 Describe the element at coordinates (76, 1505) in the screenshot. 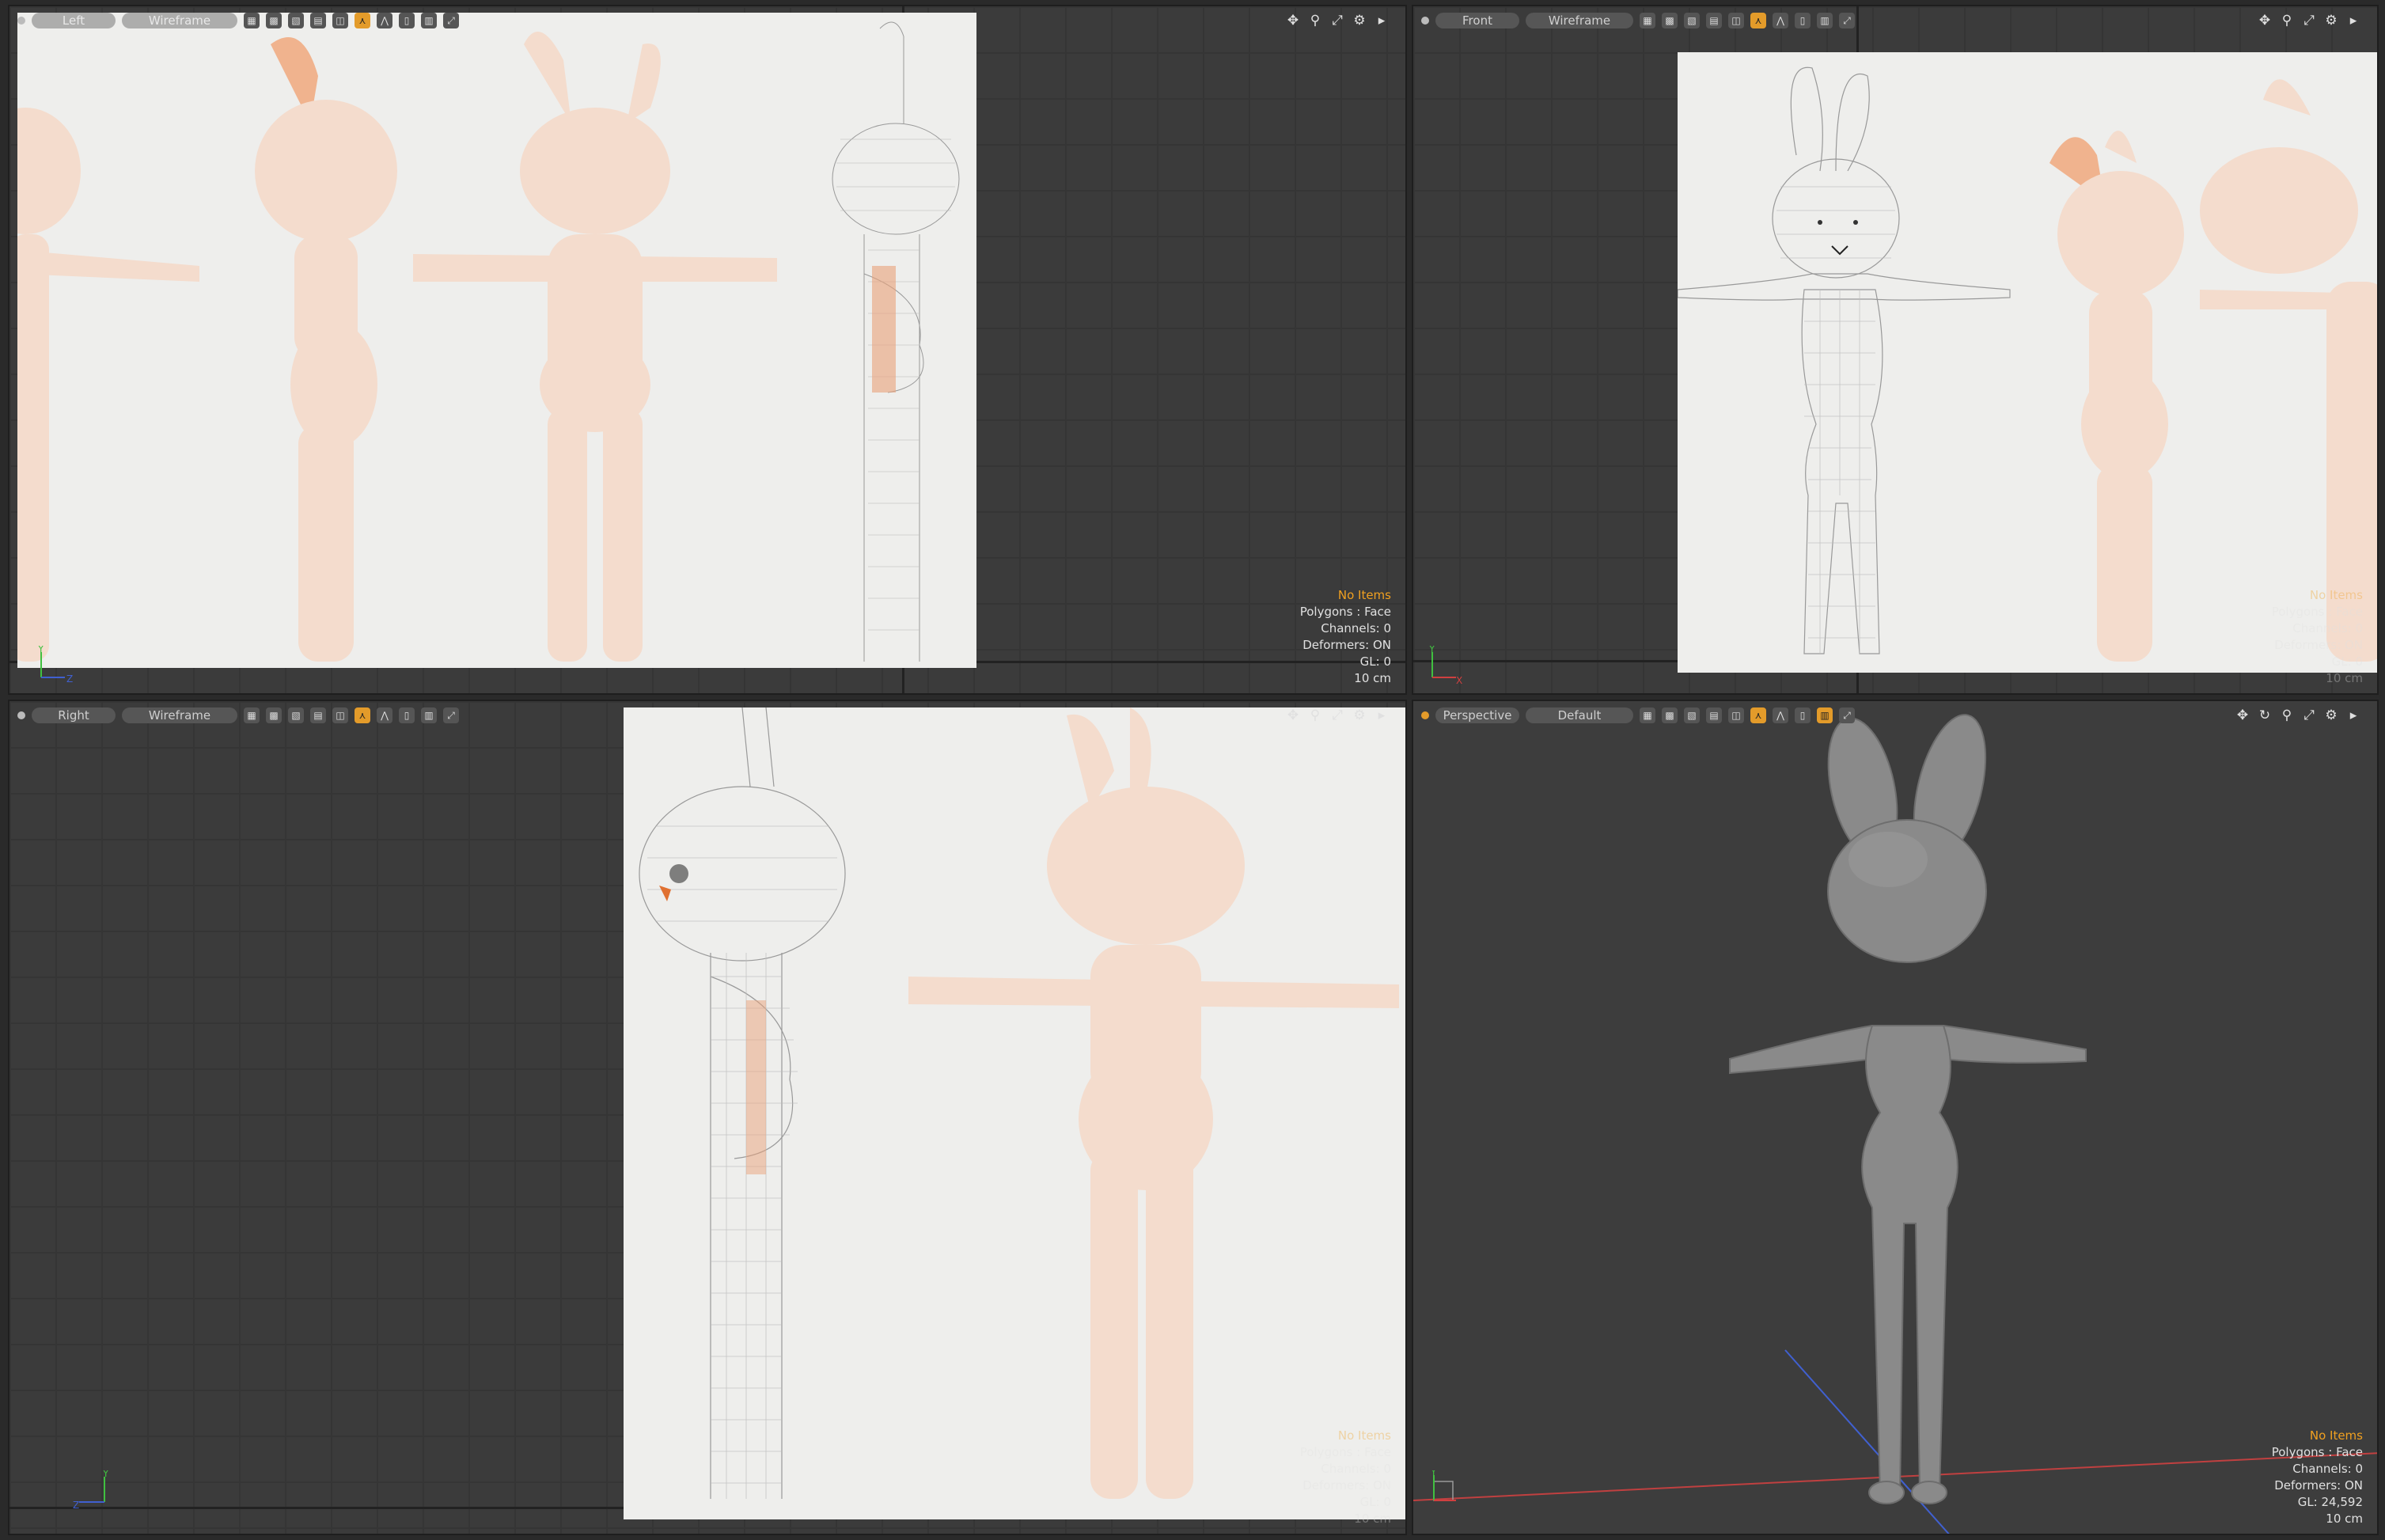

I see `axis-label-z: Z` at that location.